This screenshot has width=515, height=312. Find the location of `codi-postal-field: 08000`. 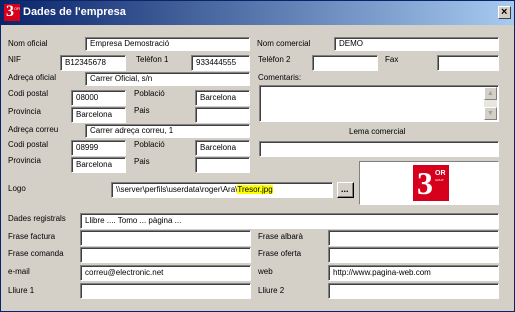

codi-postal-field: 08000 is located at coordinates (98, 98).